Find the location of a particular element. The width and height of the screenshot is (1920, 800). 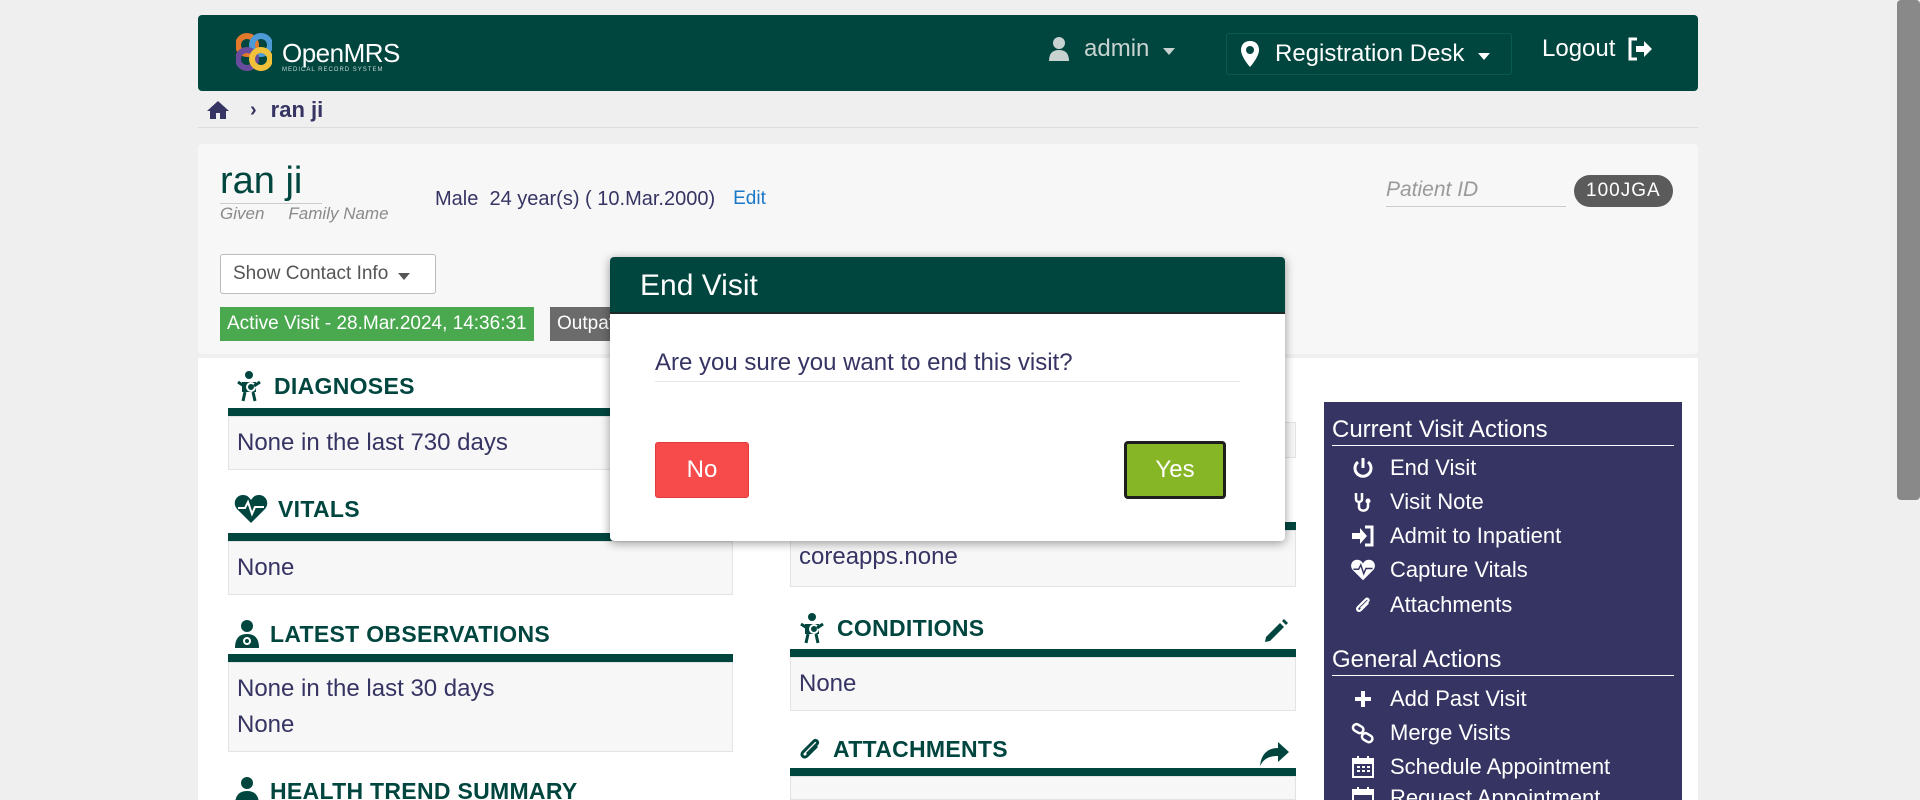

location-name: Registration Desk is located at coordinates (1370, 53).